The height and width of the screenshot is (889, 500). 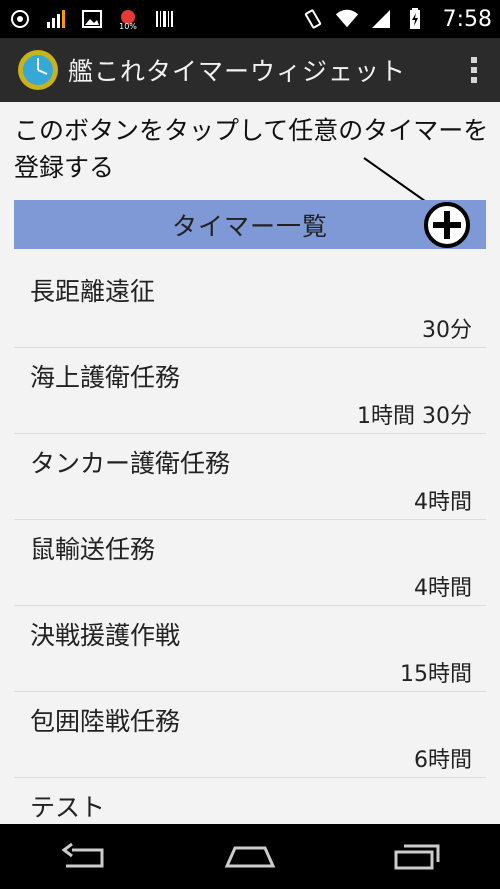 I want to click on hint-text: このボタンをタップして任意のタイマーを登録する, so click(x=251, y=149).